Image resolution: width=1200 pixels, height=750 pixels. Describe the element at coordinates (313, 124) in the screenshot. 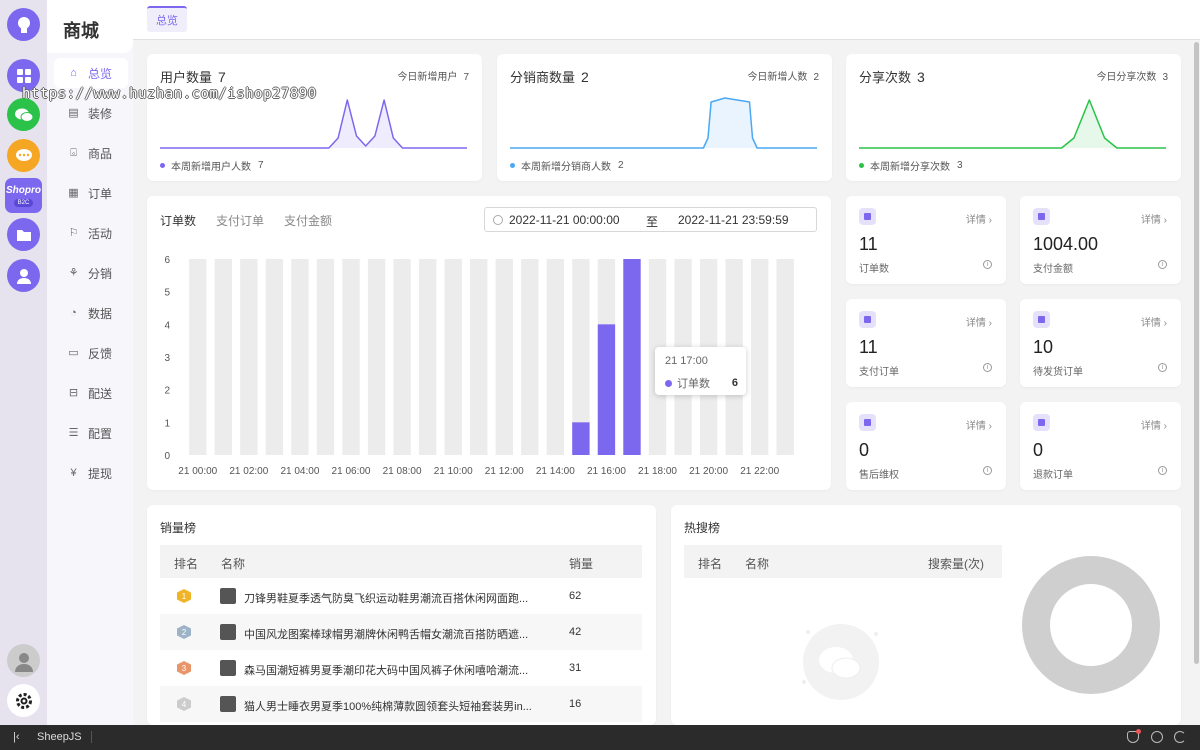

I see `sparkline-area` at that location.